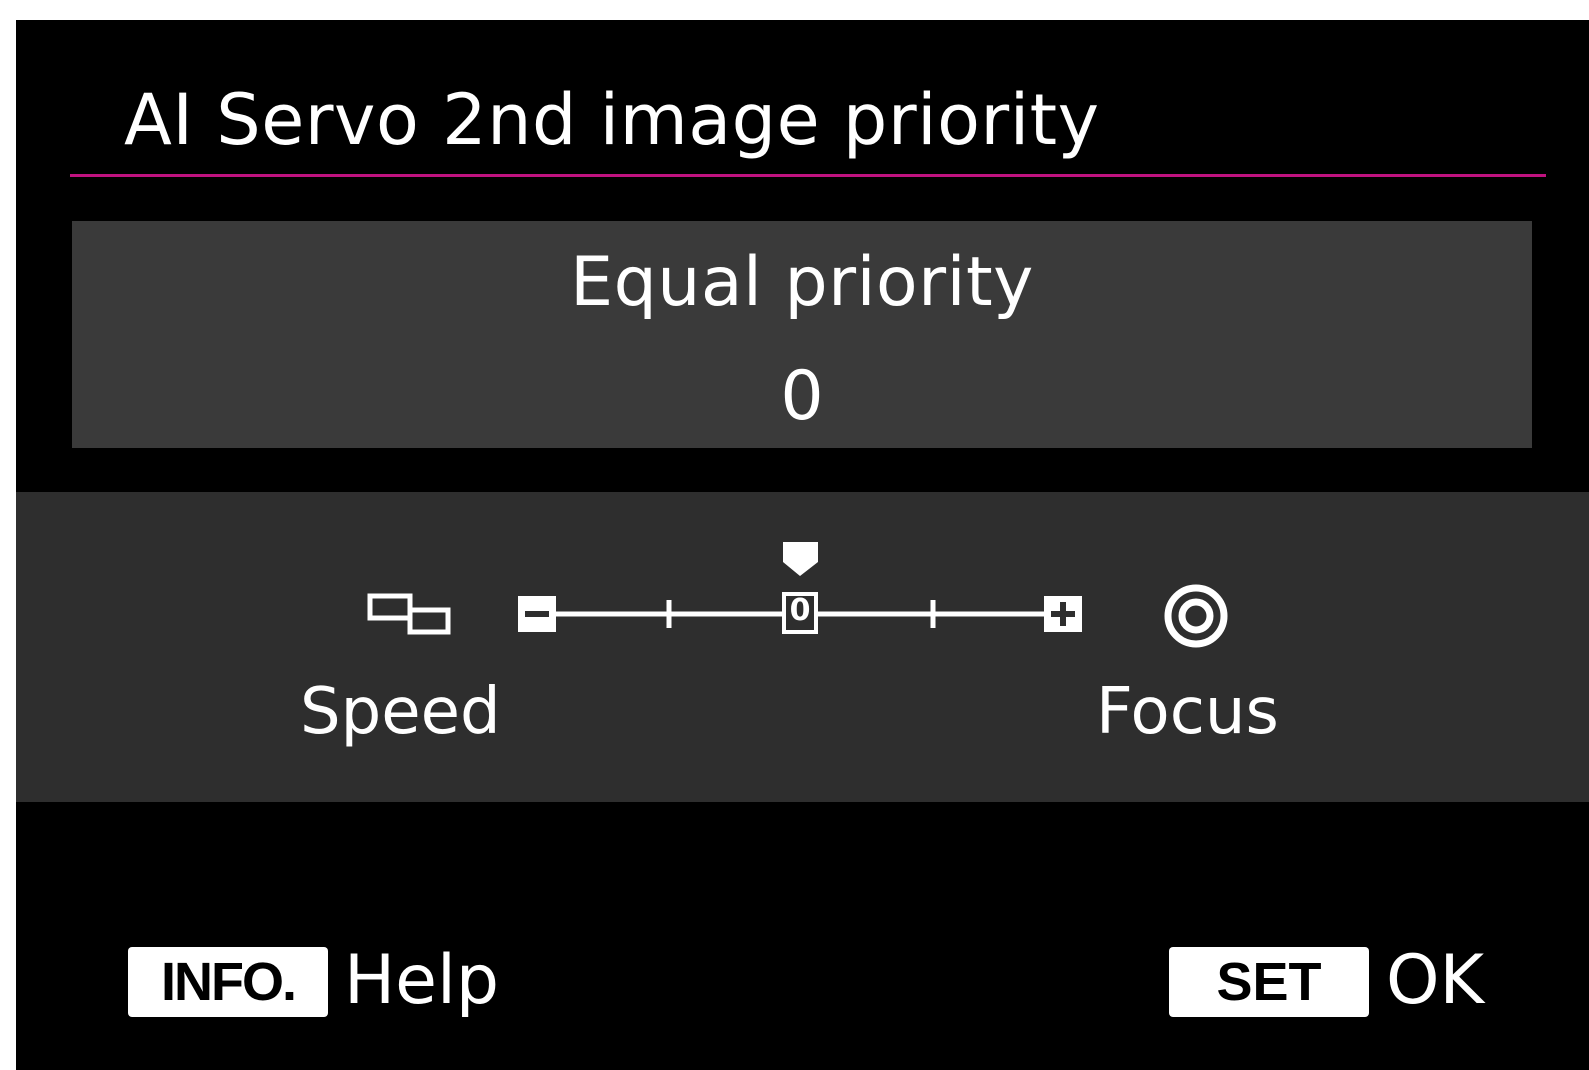 The width and height of the screenshot is (1589, 1070). Describe the element at coordinates (1187, 712) in the screenshot. I see `focus-label: Focus` at that location.